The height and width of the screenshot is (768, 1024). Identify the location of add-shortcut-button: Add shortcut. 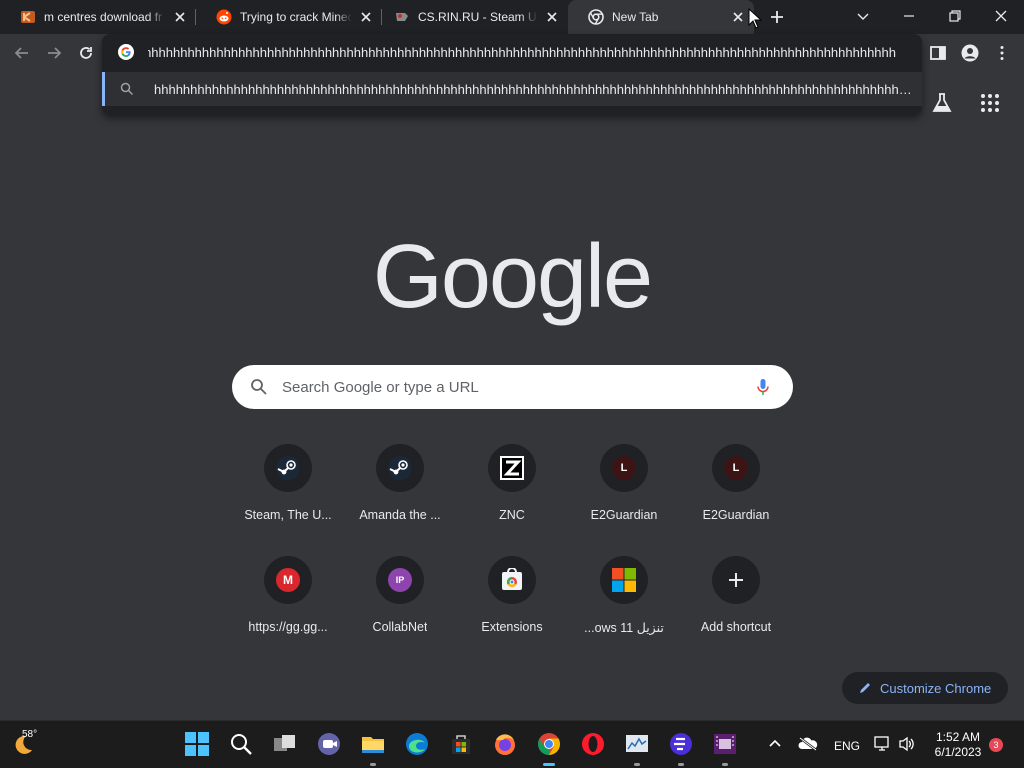
(736, 610).